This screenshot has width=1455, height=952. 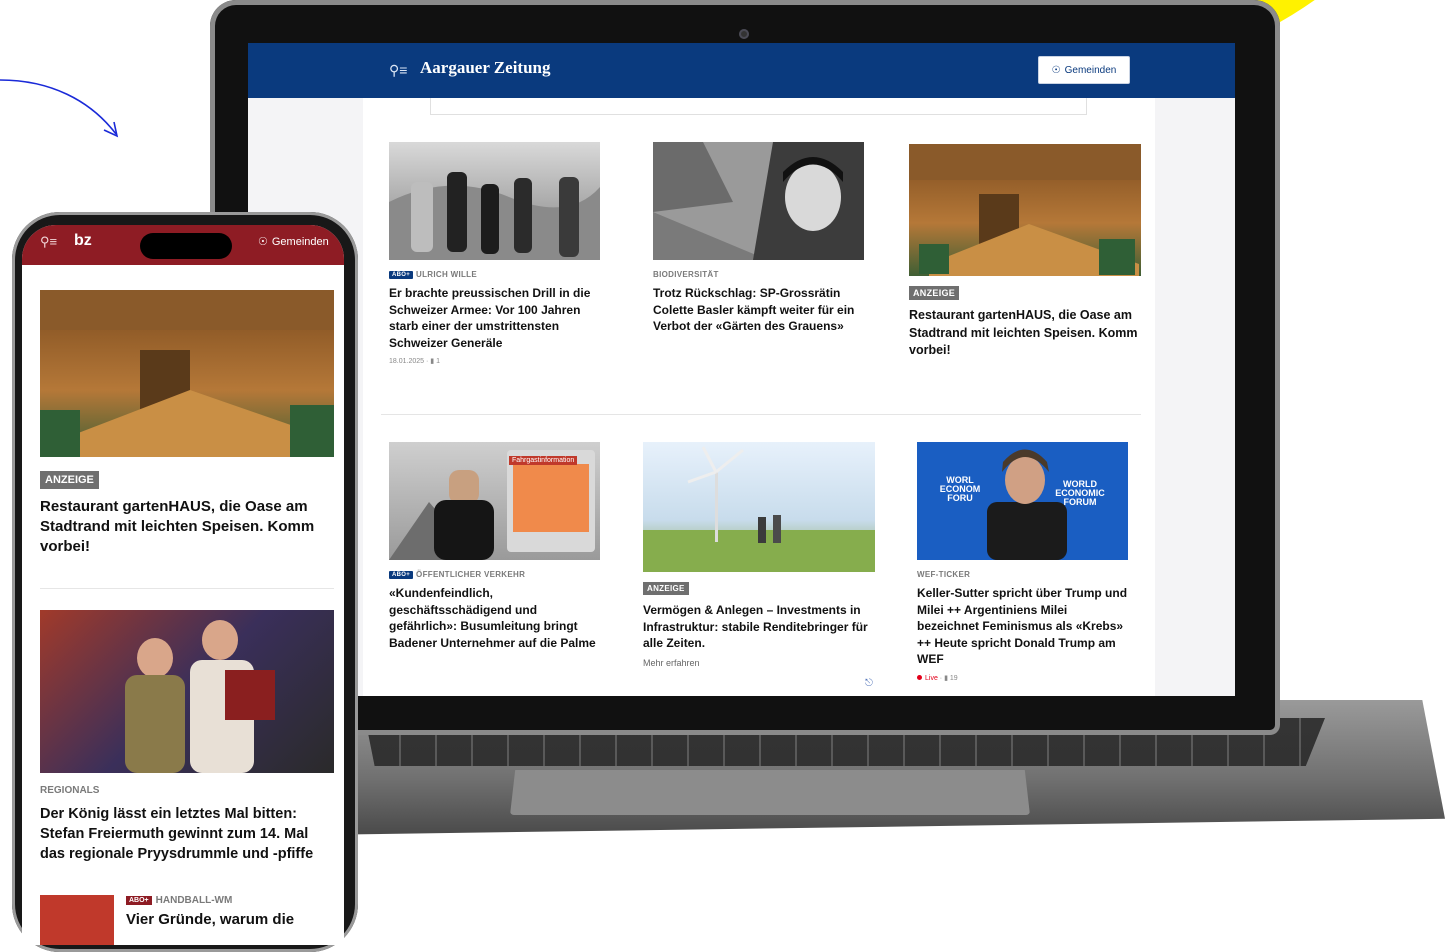 I want to click on ad-info-icon: ⎋, so click(x=869, y=683).